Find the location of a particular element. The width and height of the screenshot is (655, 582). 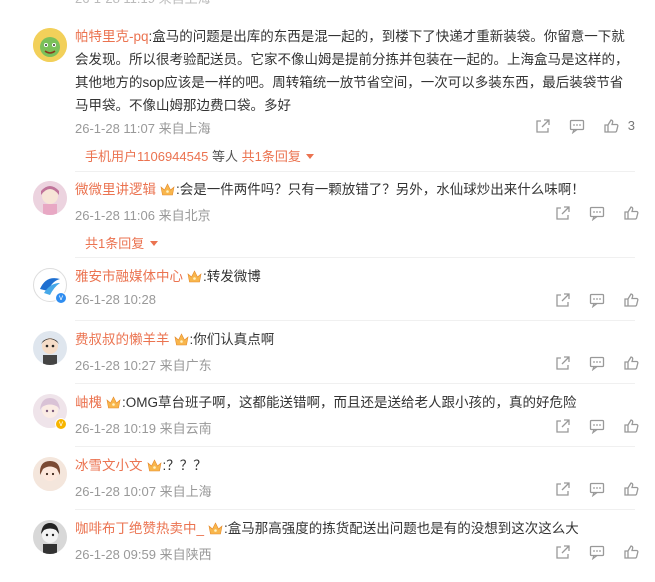

comment-text-block: 费叔叔的懒羊羊 :你们认真点啊 is located at coordinates (355, 339).